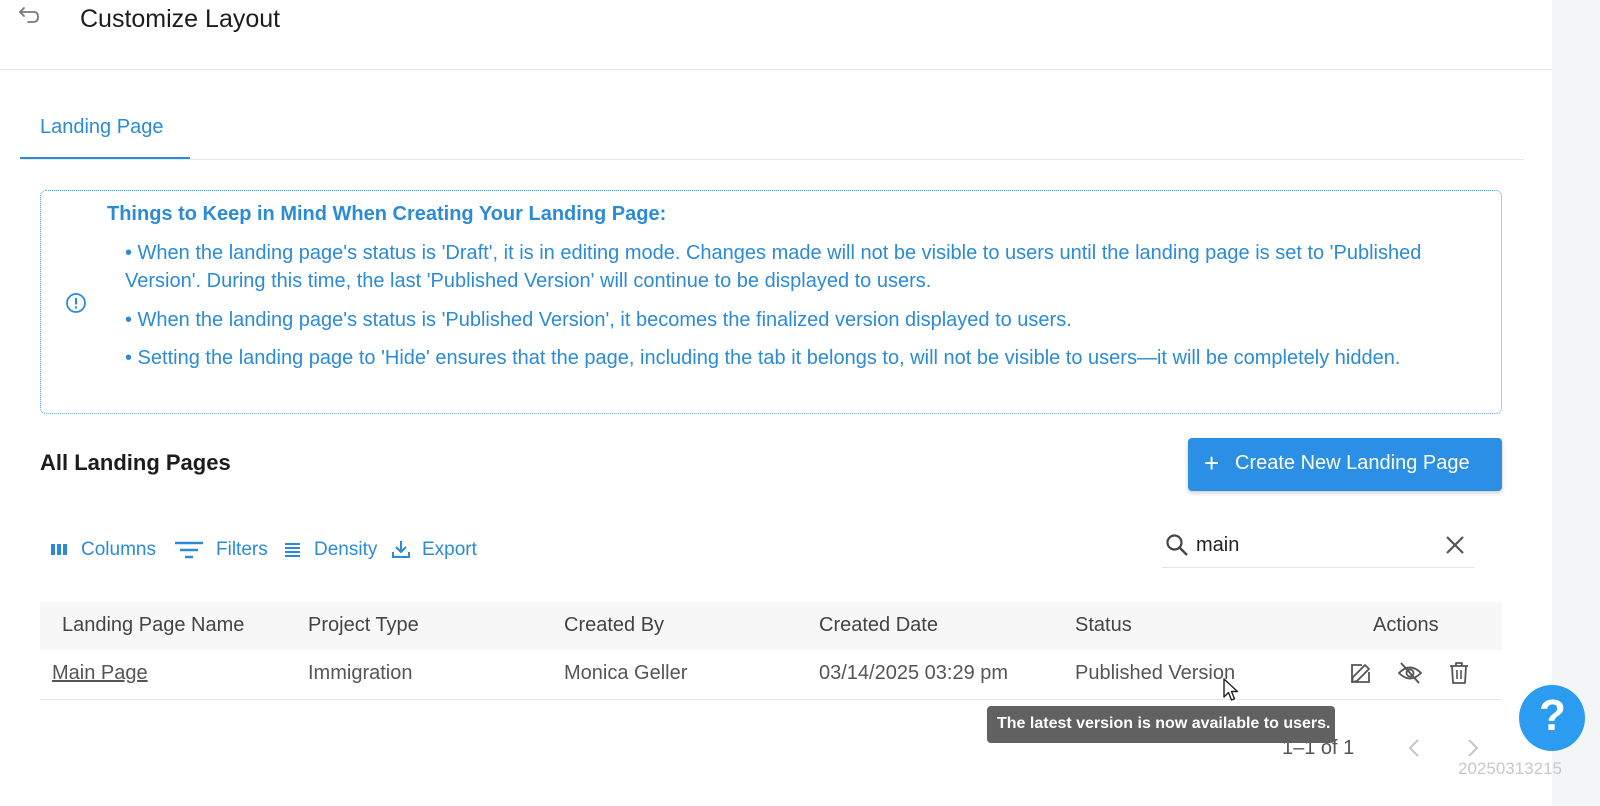 The width and height of the screenshot is (1600, 806). Describe the element at coordinates (1155, 673) in the screenshot. I see `status-cell: Published Version` at that location.